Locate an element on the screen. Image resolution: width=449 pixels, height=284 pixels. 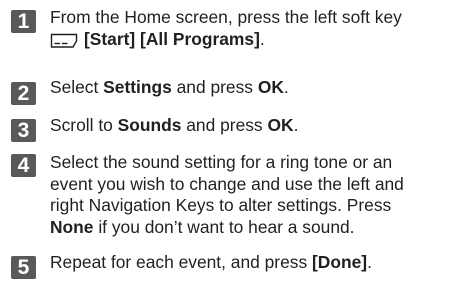
step-text-line: None if you don’t want to hear a sound. is located at coordinates (246, 228).